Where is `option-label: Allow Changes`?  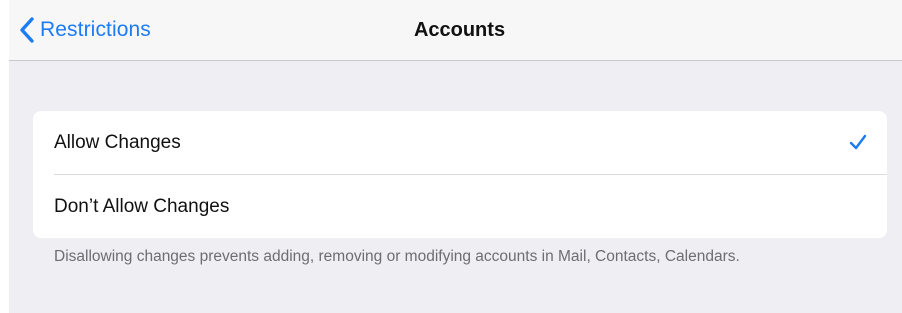 option-label: Allow Changes is located at coordinates (117, 142).